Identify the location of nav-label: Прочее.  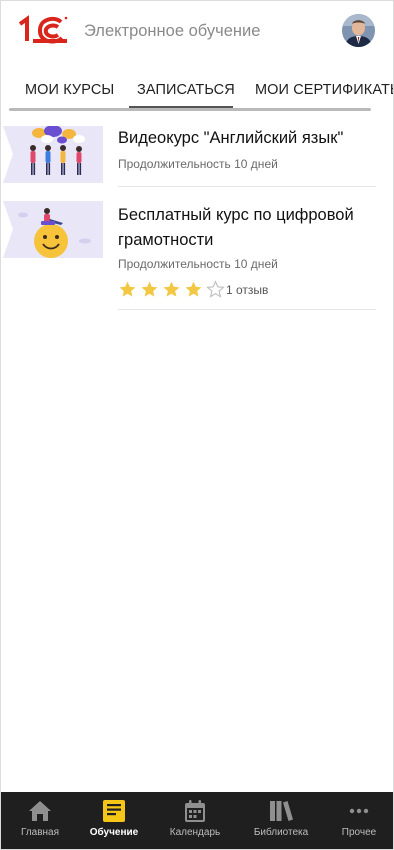
(359, 832).